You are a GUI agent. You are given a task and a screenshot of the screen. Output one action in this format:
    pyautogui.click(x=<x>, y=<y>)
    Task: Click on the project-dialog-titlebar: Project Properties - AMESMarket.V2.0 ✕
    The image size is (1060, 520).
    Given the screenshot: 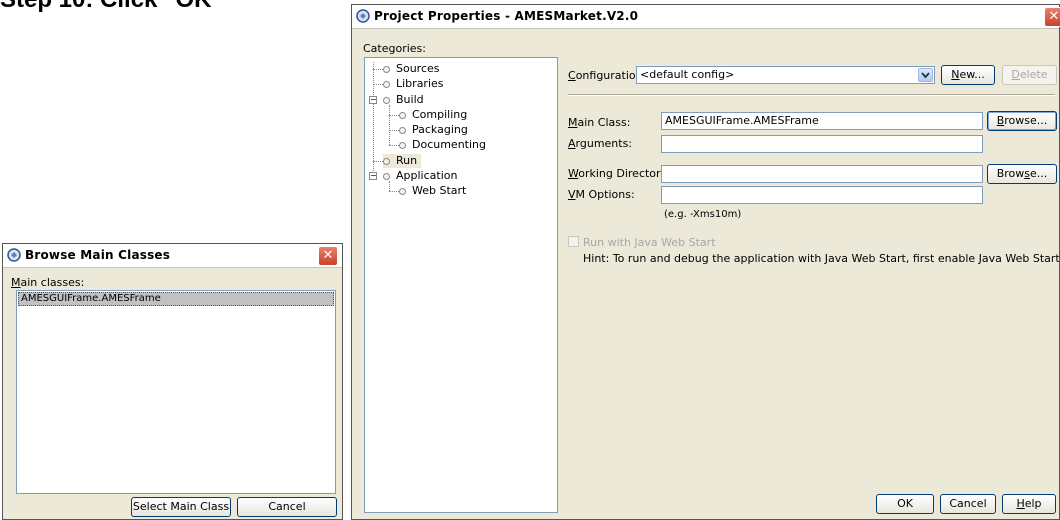 What is the action you would take?
    pyautogui.click(x=706, y=17)
    